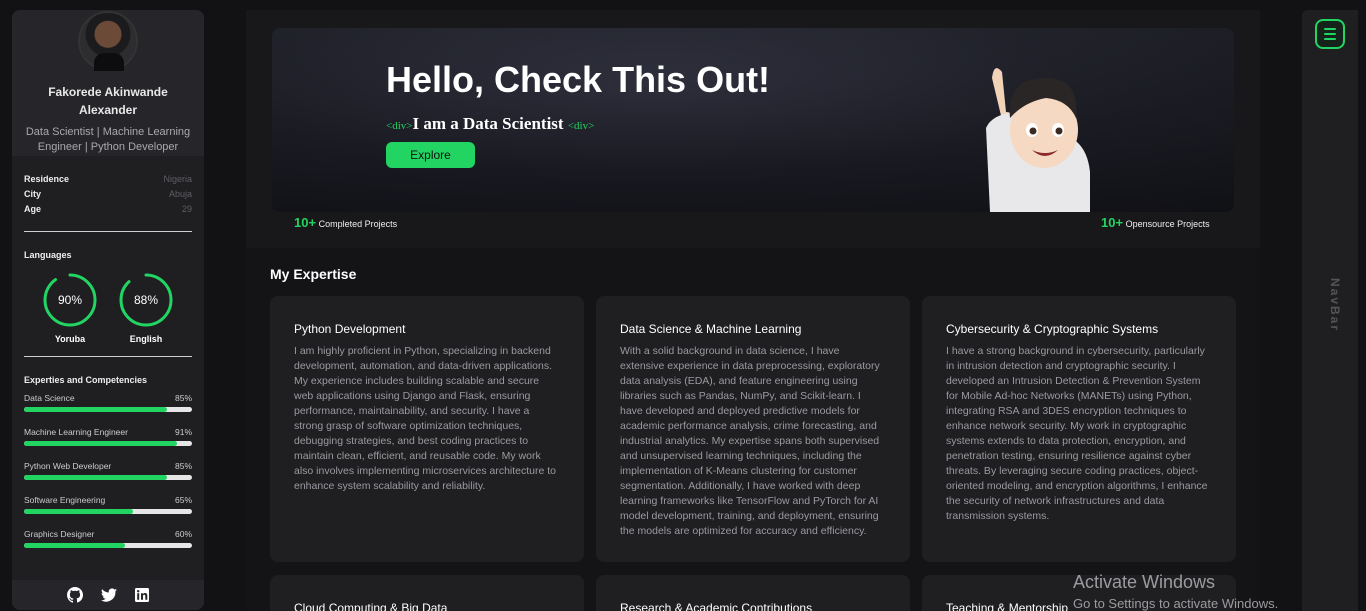  What do you see at coordinates (70, 339) in the screenshot?
I see `language-name: Yoruba` at bounding box center [70, 339].